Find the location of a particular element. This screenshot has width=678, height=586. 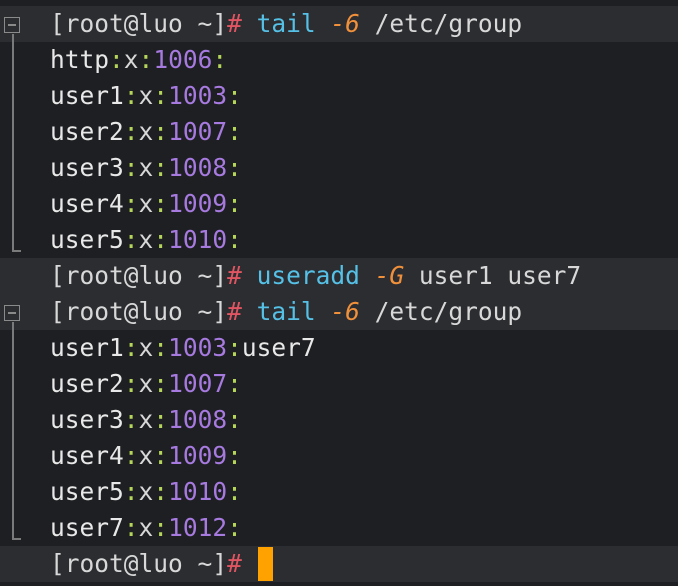

group-name: user2 is located at coordinates (87, 131).